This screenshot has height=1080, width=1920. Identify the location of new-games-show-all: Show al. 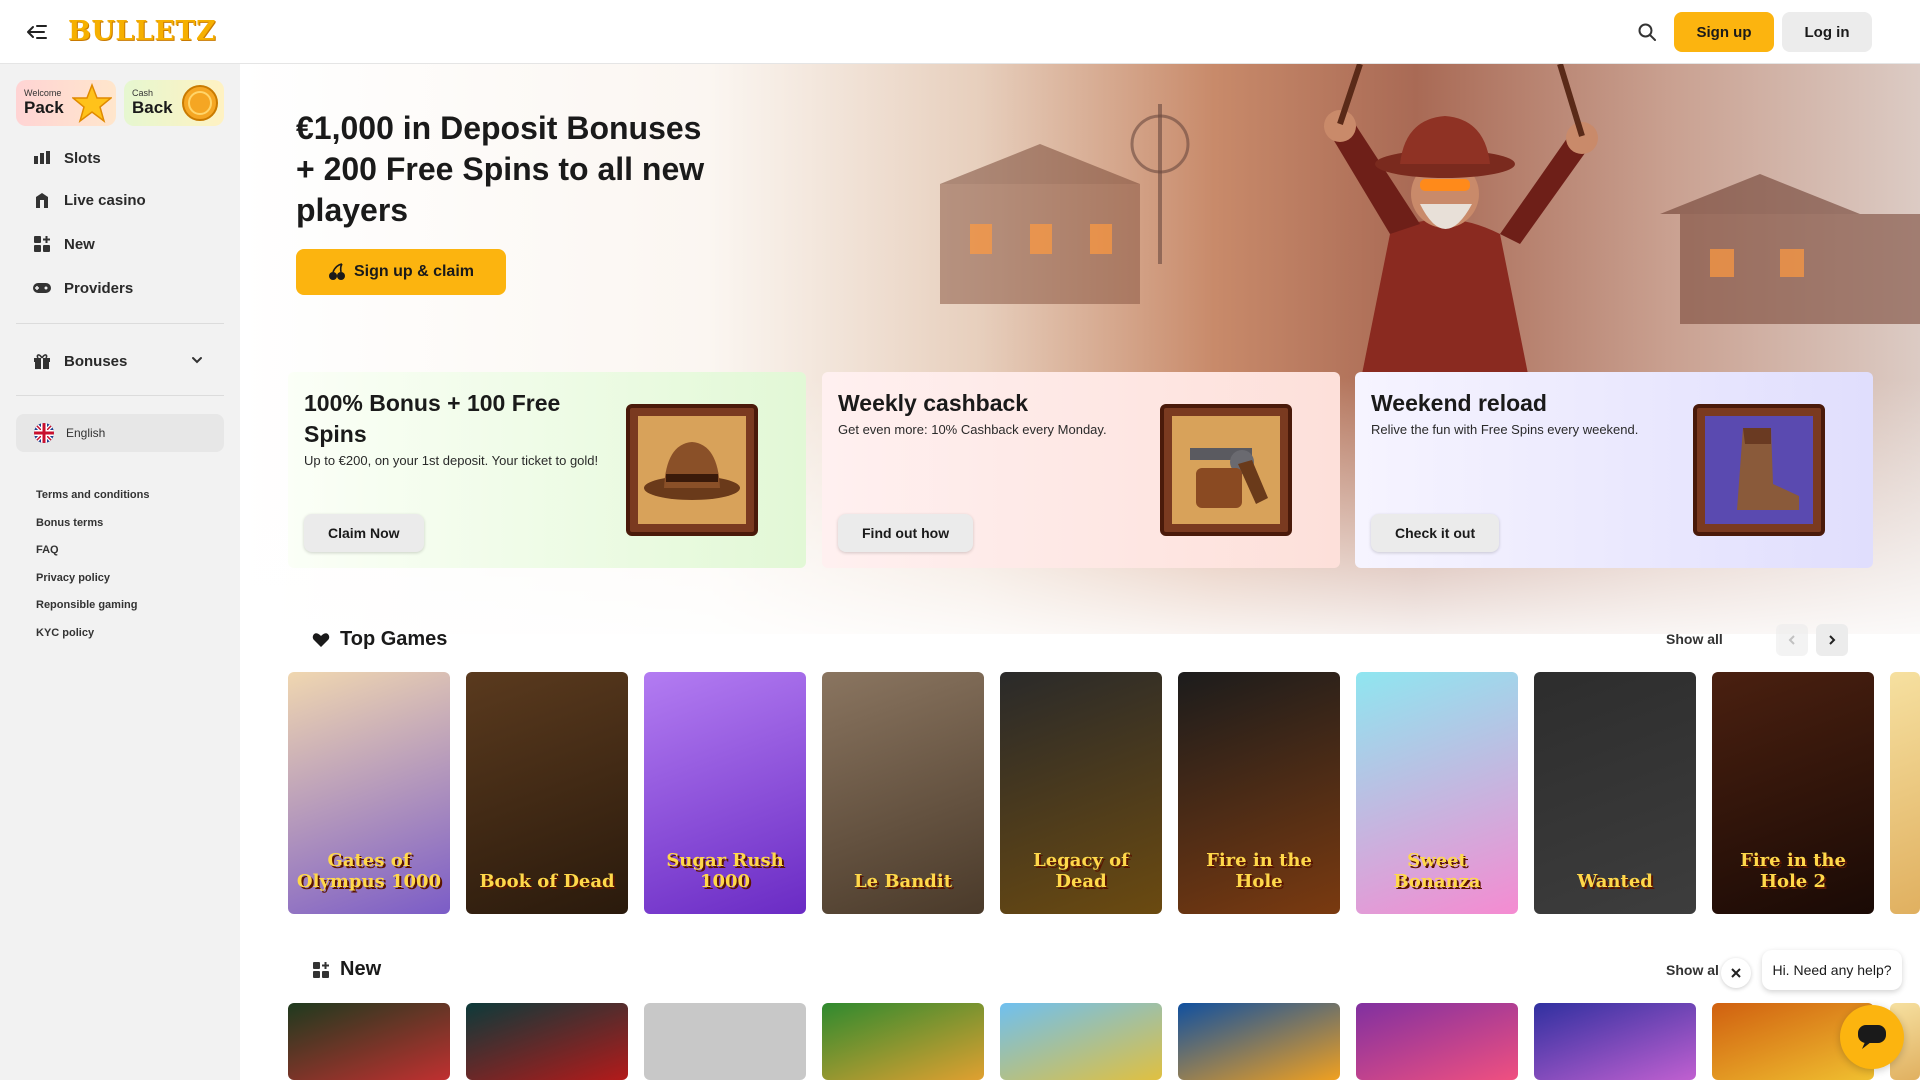
(1692, 970).